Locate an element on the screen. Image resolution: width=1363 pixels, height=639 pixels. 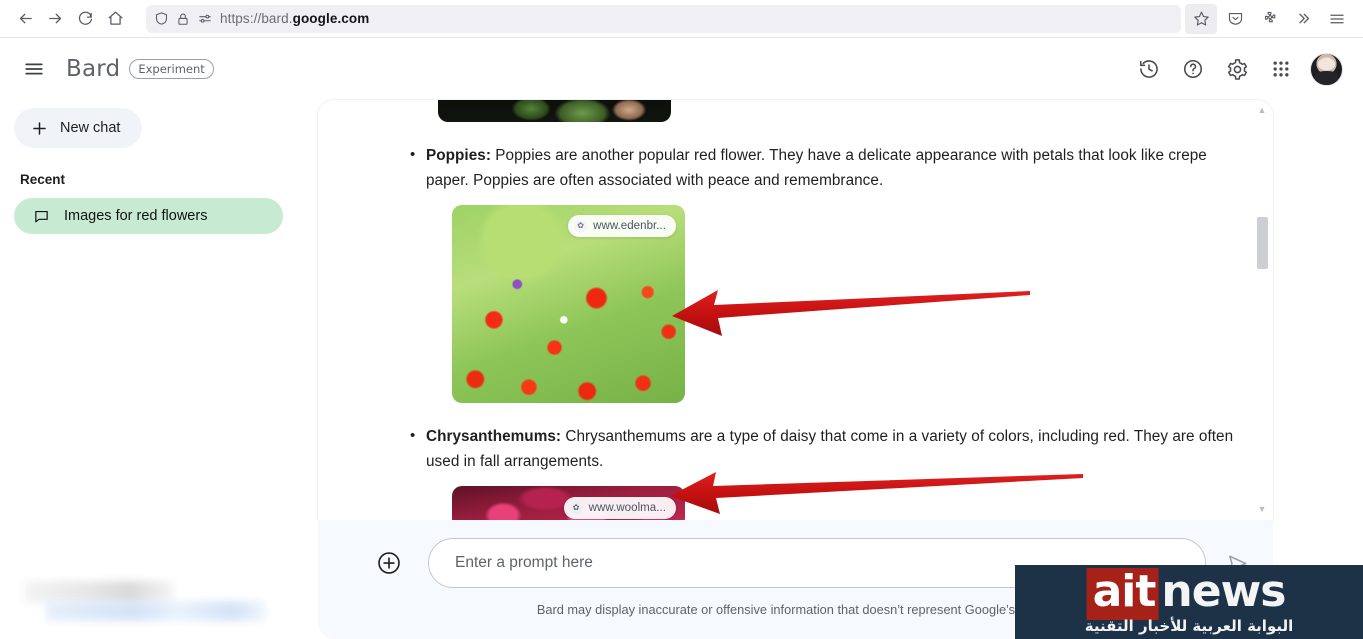
back-arrow-icon is located at coordinates (25, 18).